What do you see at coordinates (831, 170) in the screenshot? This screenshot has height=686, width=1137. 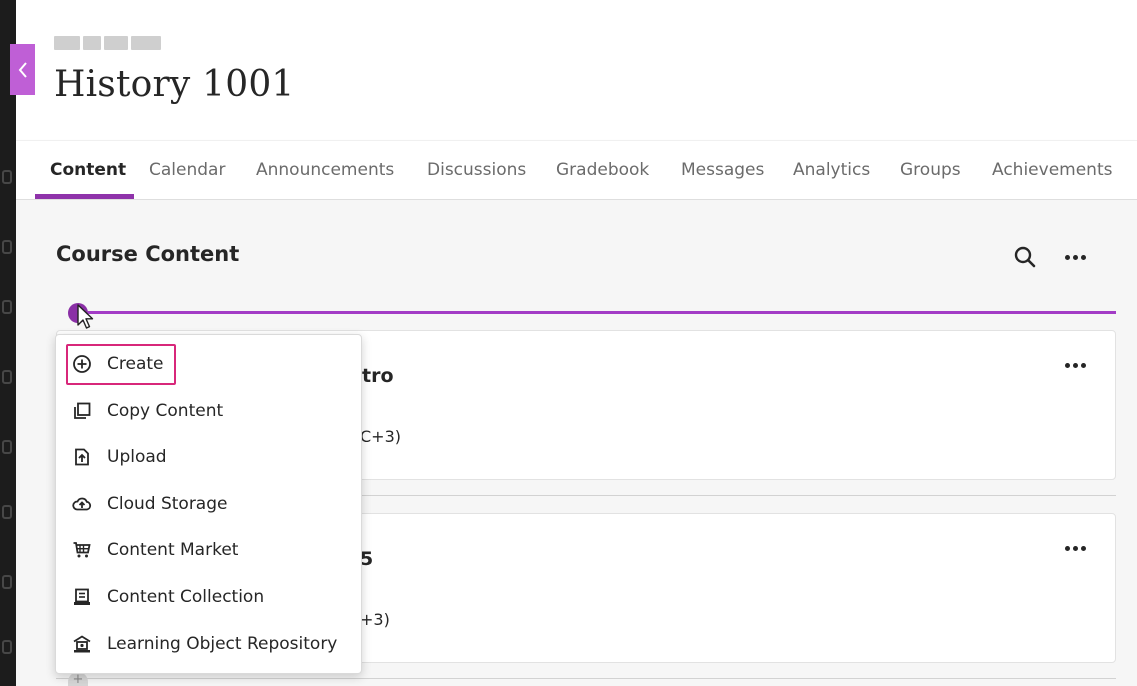 I see `tab-analytics: Analytics` at bounding box center [831, 170].